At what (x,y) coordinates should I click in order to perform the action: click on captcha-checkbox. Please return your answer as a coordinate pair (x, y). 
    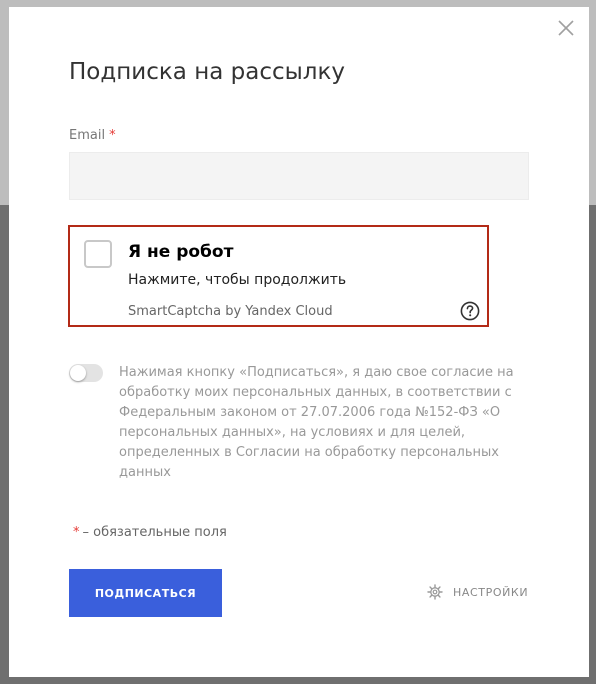
    Looking at the image, I should click on (98, 254).